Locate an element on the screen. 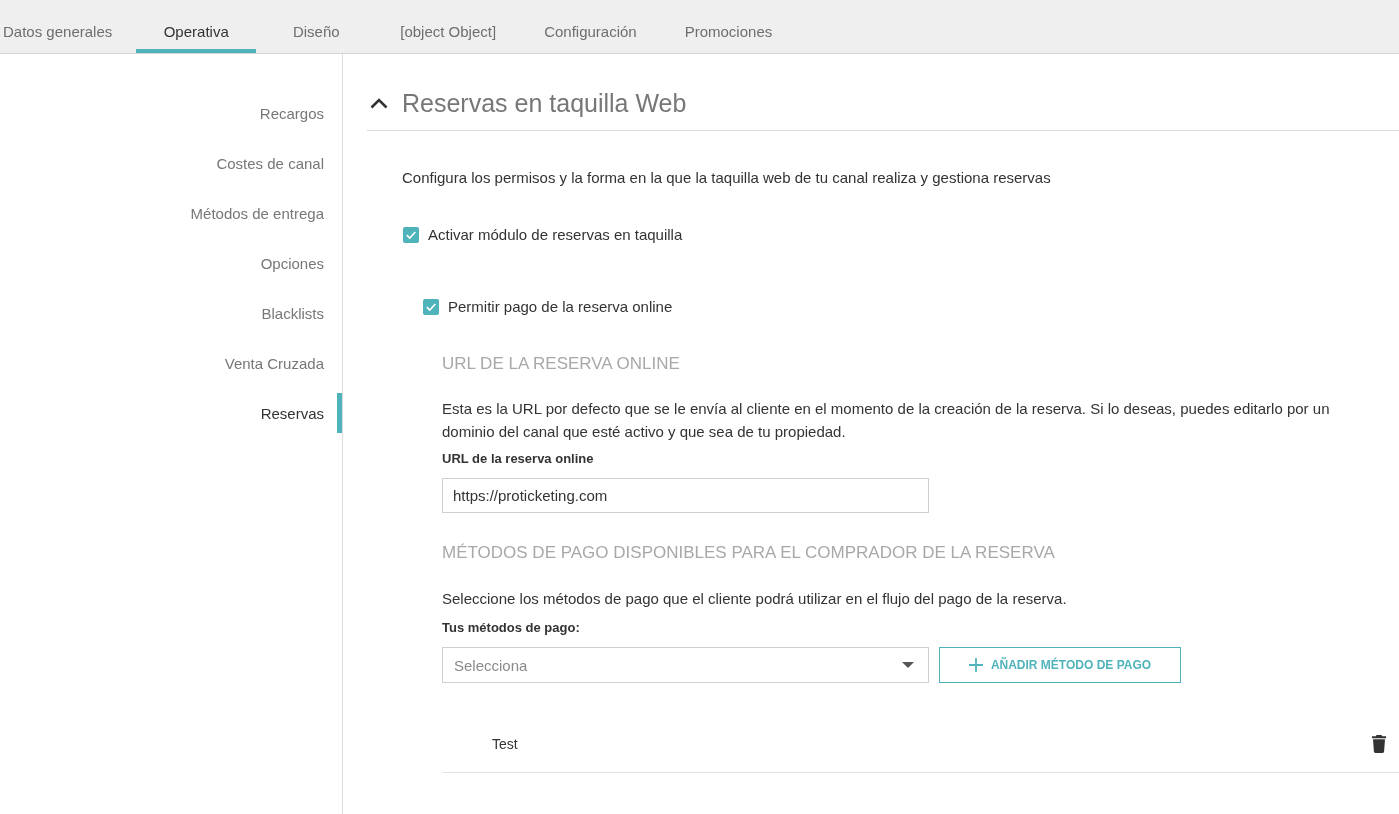  trash-icon is located at coordinates (1379, 743).